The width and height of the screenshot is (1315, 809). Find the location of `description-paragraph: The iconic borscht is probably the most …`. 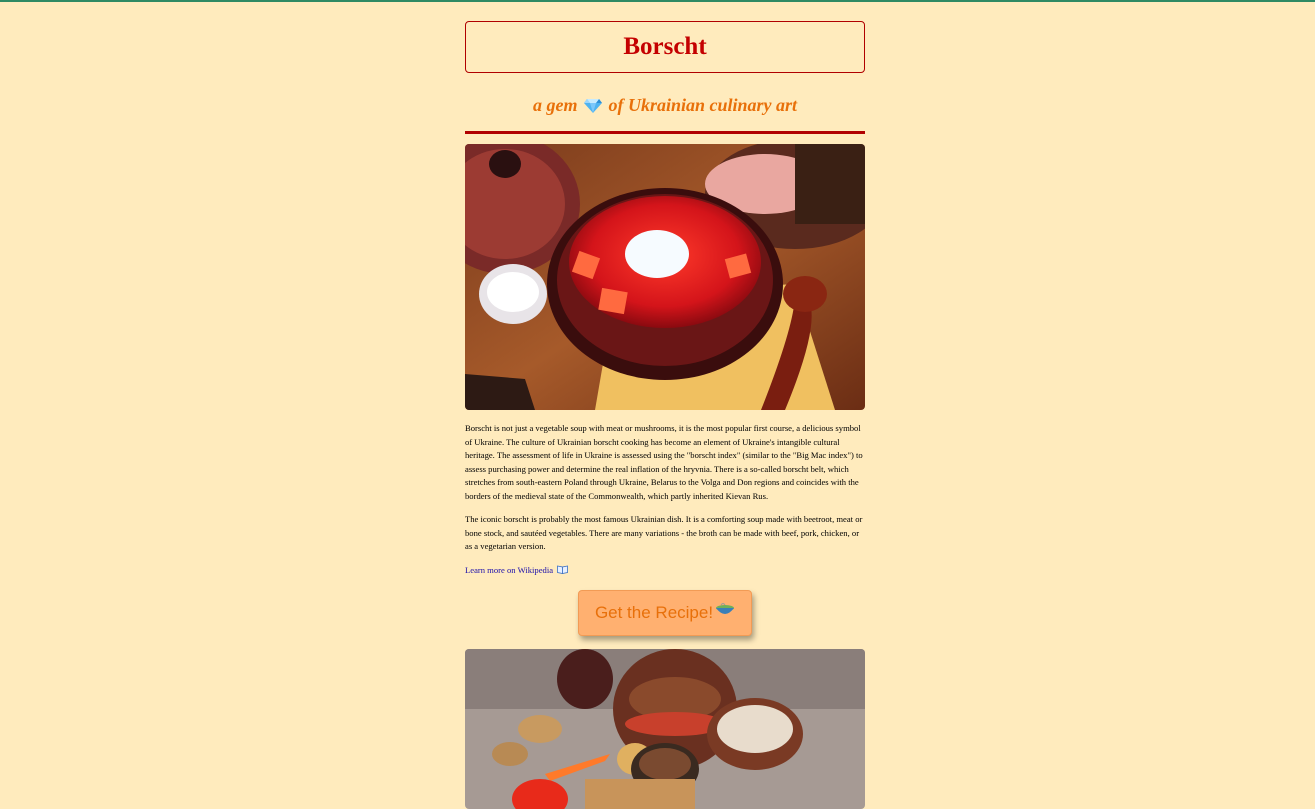

description-paragraph: The iconic borscht is probably the most … is located at coordinates (664, 532).